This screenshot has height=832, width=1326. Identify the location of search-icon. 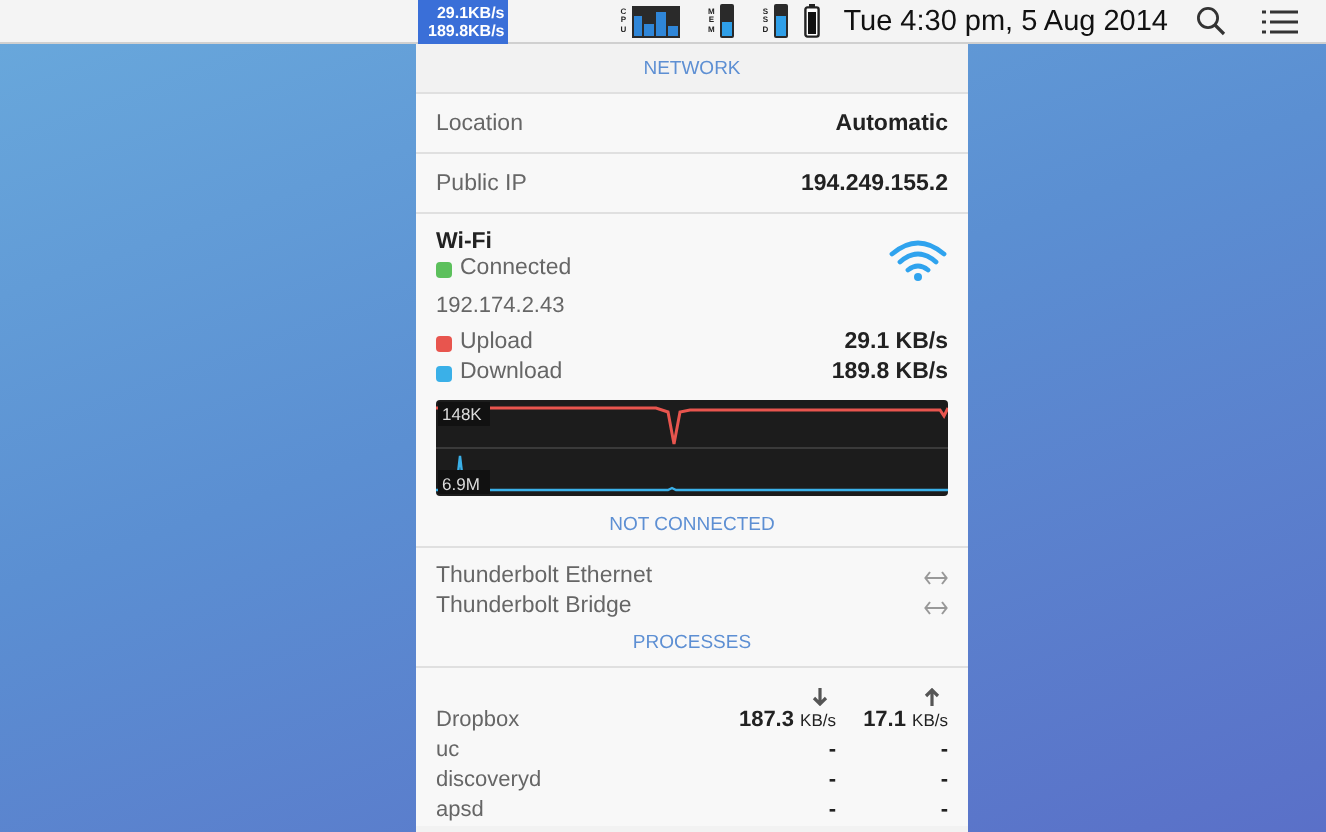
(1211, 21).